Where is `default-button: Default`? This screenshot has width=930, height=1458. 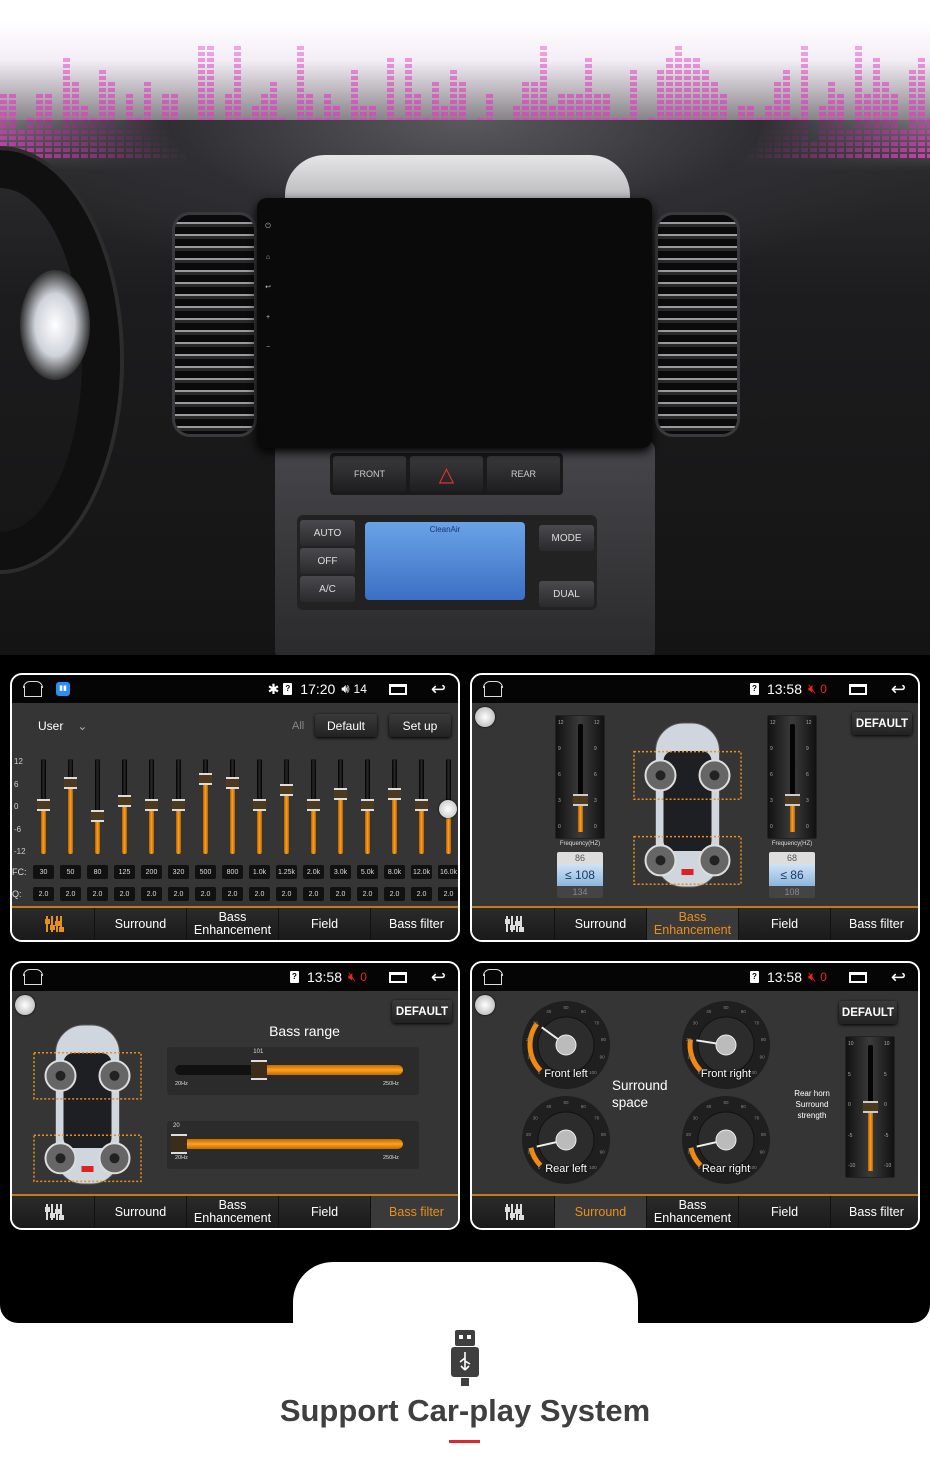 default-button: Default is located at coordinates (346, 725).